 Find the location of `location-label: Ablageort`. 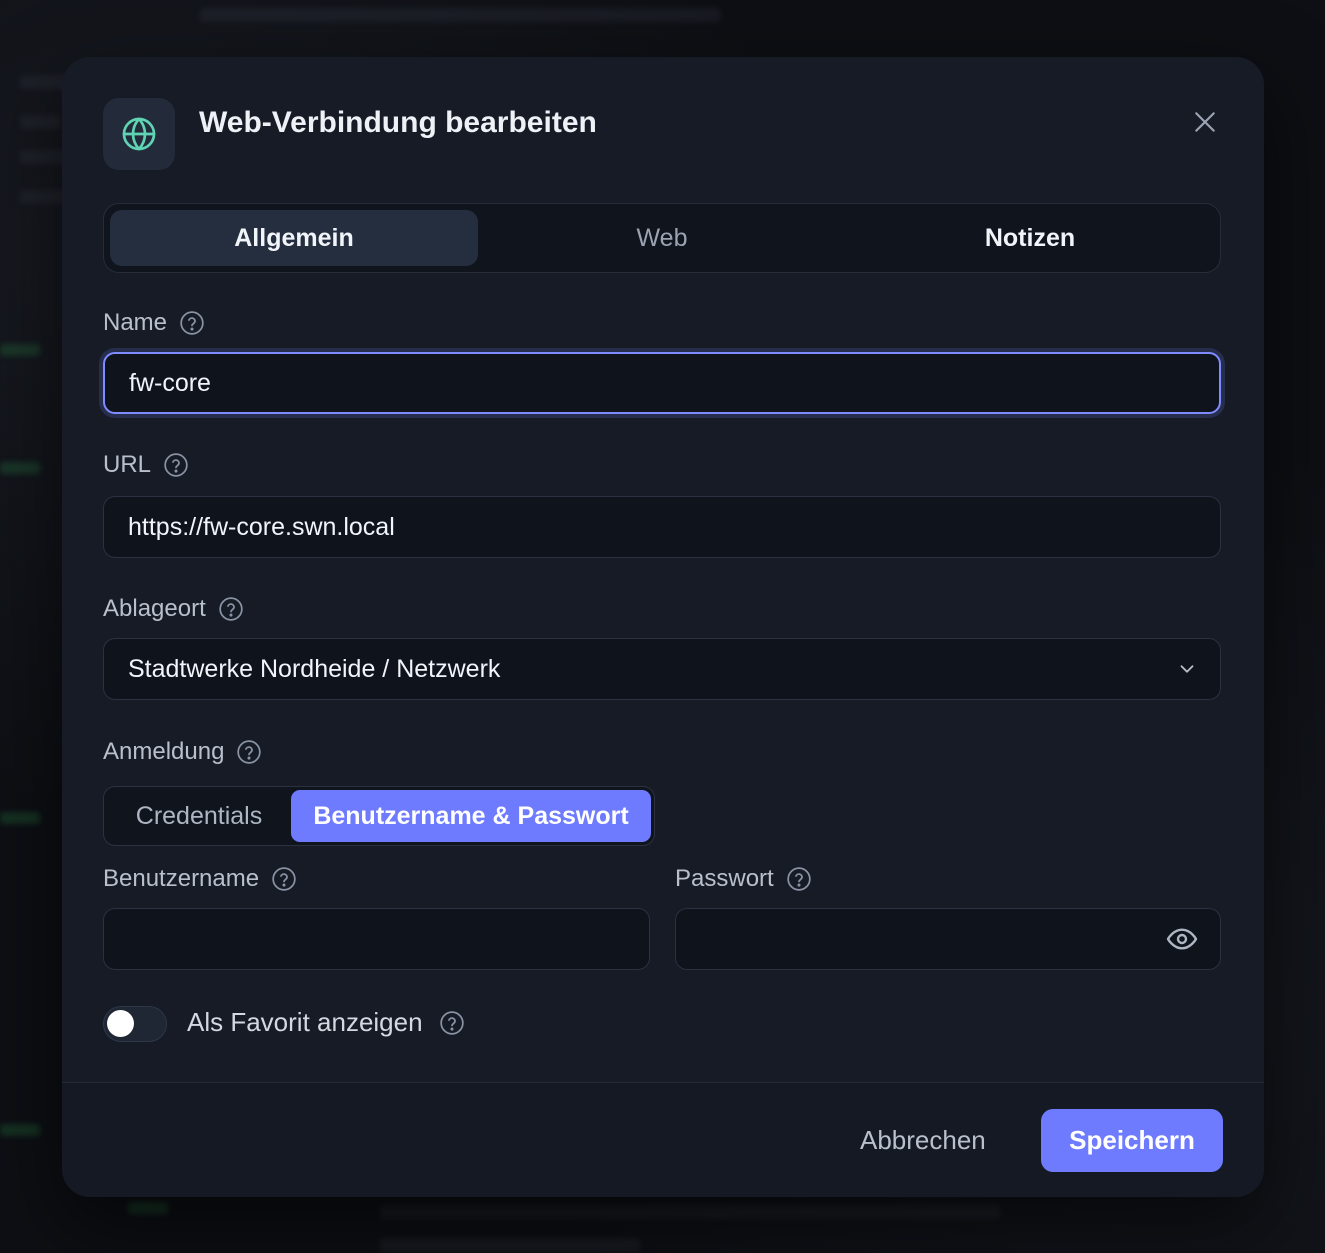

location-label: Ablageort is located at coordinates (173, 609).